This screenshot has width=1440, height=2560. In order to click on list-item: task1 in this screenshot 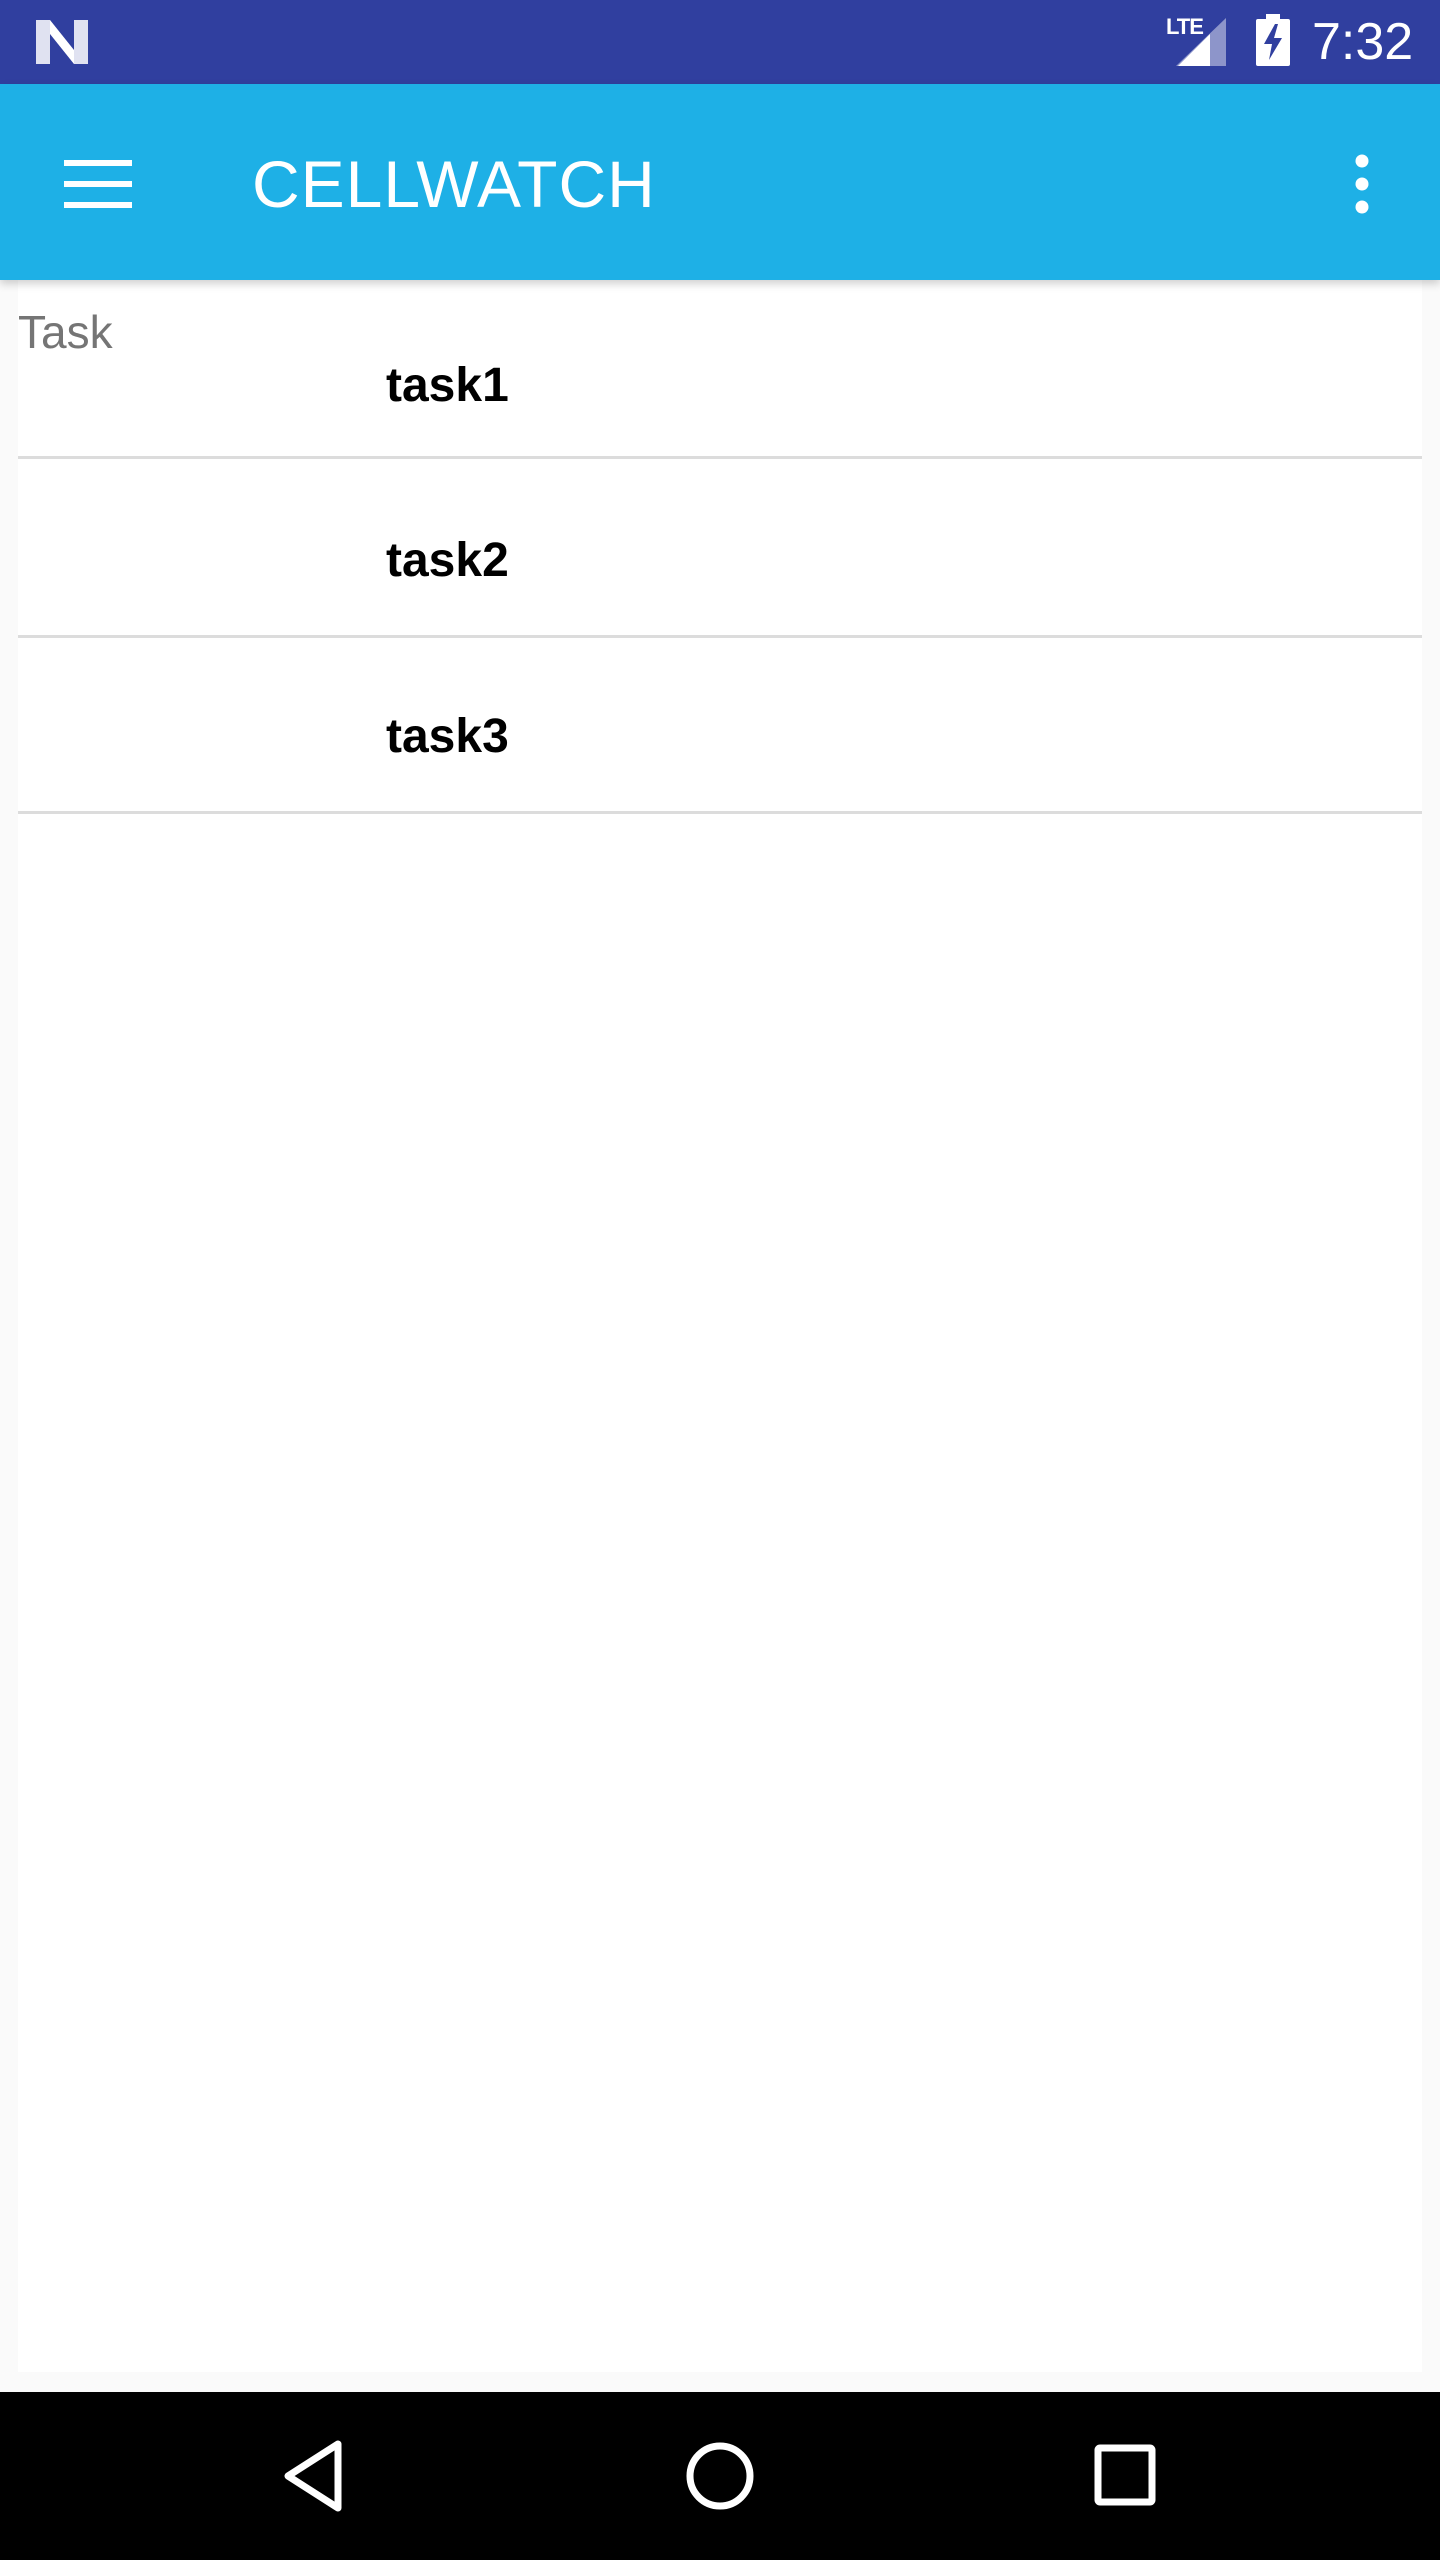, I will do `click(720, 369)`.